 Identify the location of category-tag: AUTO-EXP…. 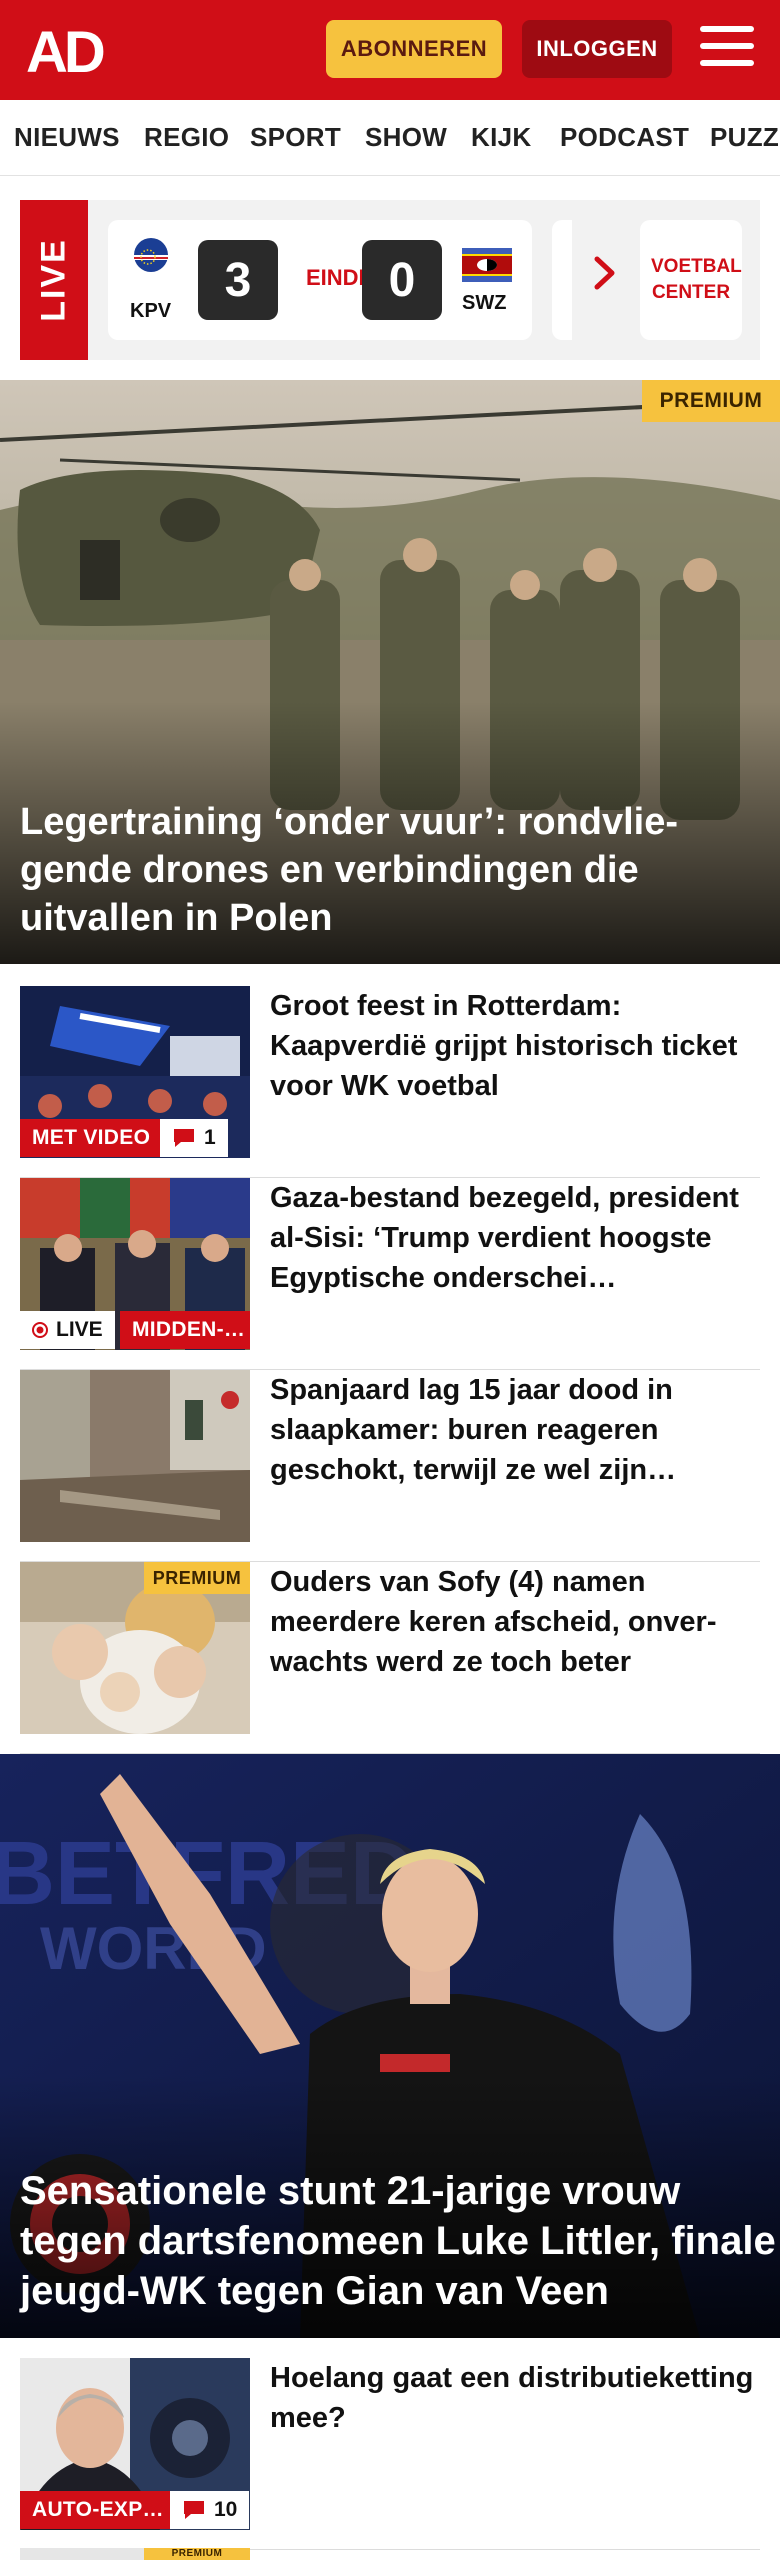
(98, 2510).